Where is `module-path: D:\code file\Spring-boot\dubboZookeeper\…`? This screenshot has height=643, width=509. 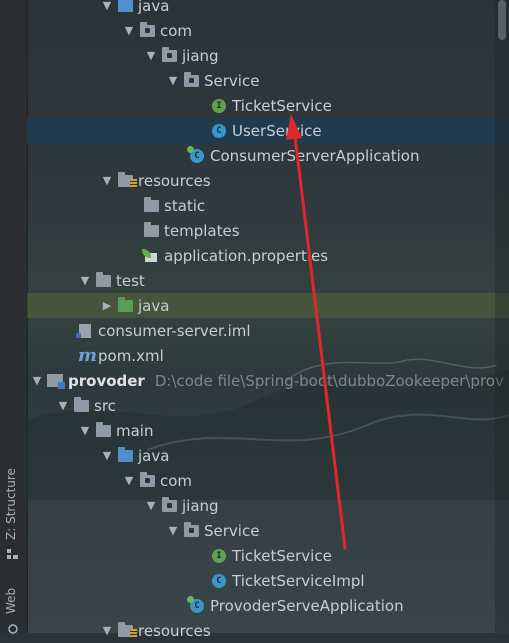 module-path: D:\code file\Spring-boot\dubboZookeeper\… is located at coordinates (329, 380).